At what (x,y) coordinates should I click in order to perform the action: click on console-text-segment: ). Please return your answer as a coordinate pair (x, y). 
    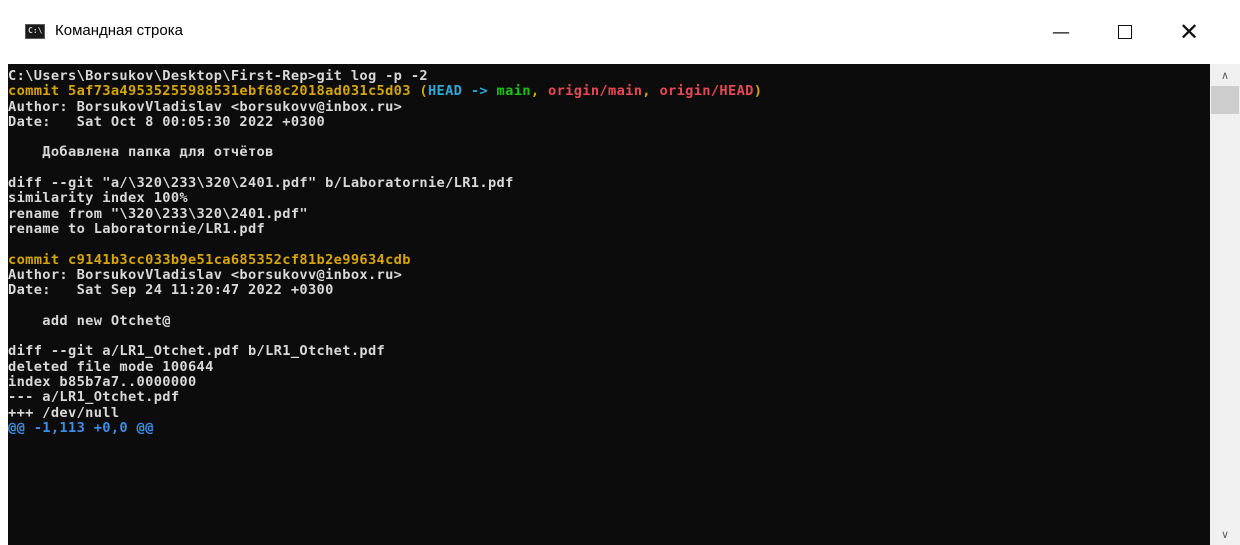
    Looking at the image, I should click on (758, 91).